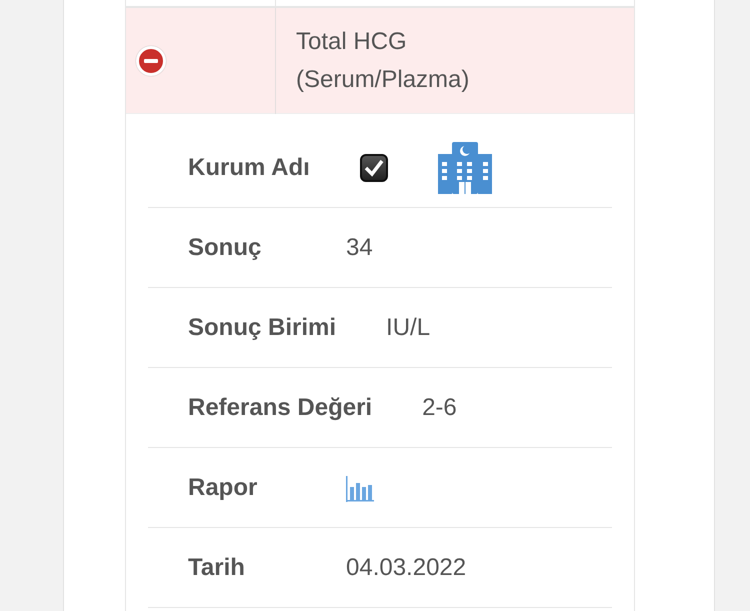  What do you see at coordinates (225, 248) in the screenshot?
I see `field-label: Sonuç` at bounding box center [225, 248].